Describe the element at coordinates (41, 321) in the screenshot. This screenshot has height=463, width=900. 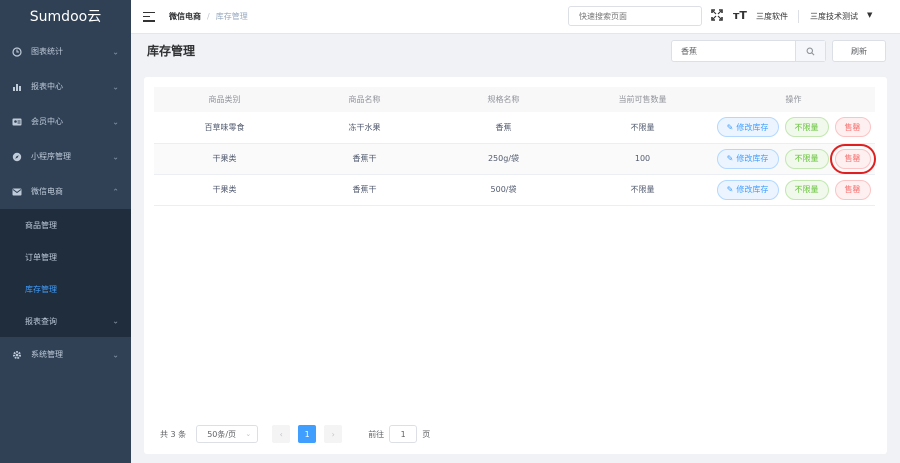
I see `submenu-item-label: 报表查询` at that location.